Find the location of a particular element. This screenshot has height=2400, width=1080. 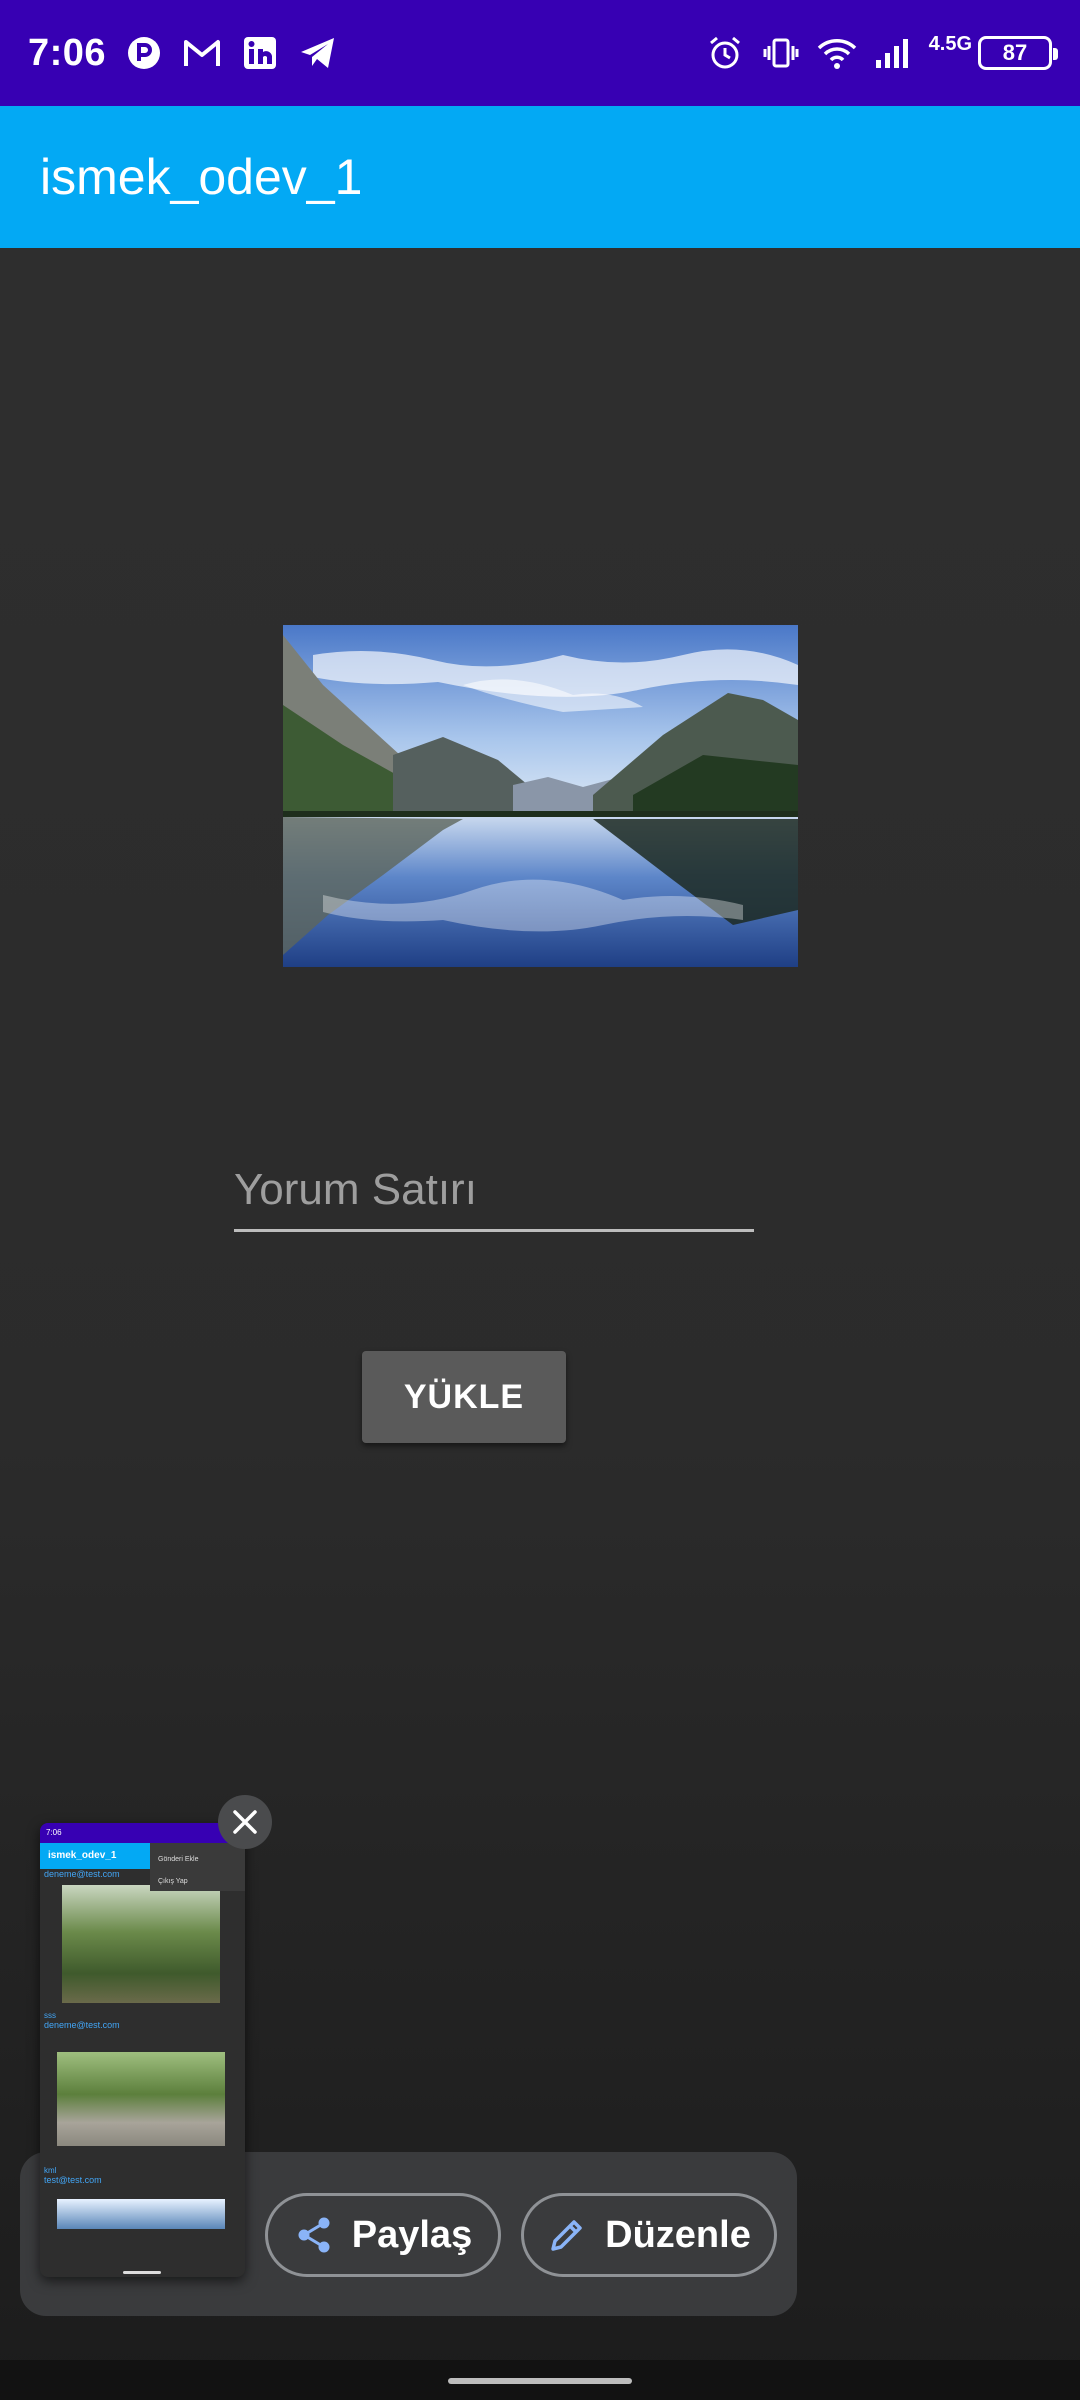

edit-button: Düzenle is located at coordinates (649, 2235).